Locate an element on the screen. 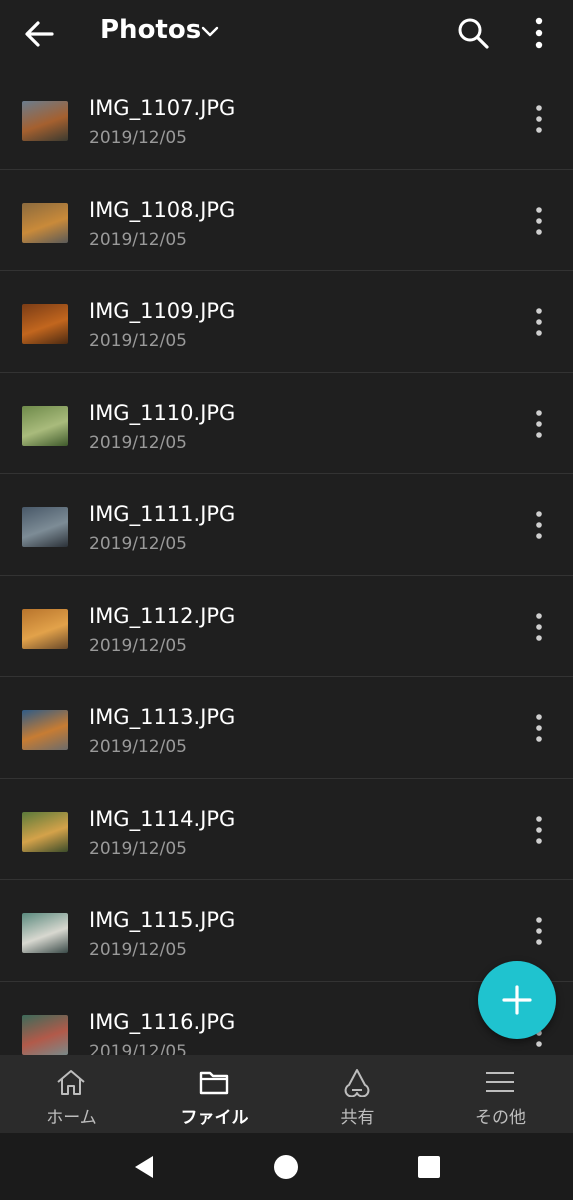 Image resolution: width=573 pixels, height=1200 pixels. file-name: IMG_1107.JPG is located at coordinates (162, 108).